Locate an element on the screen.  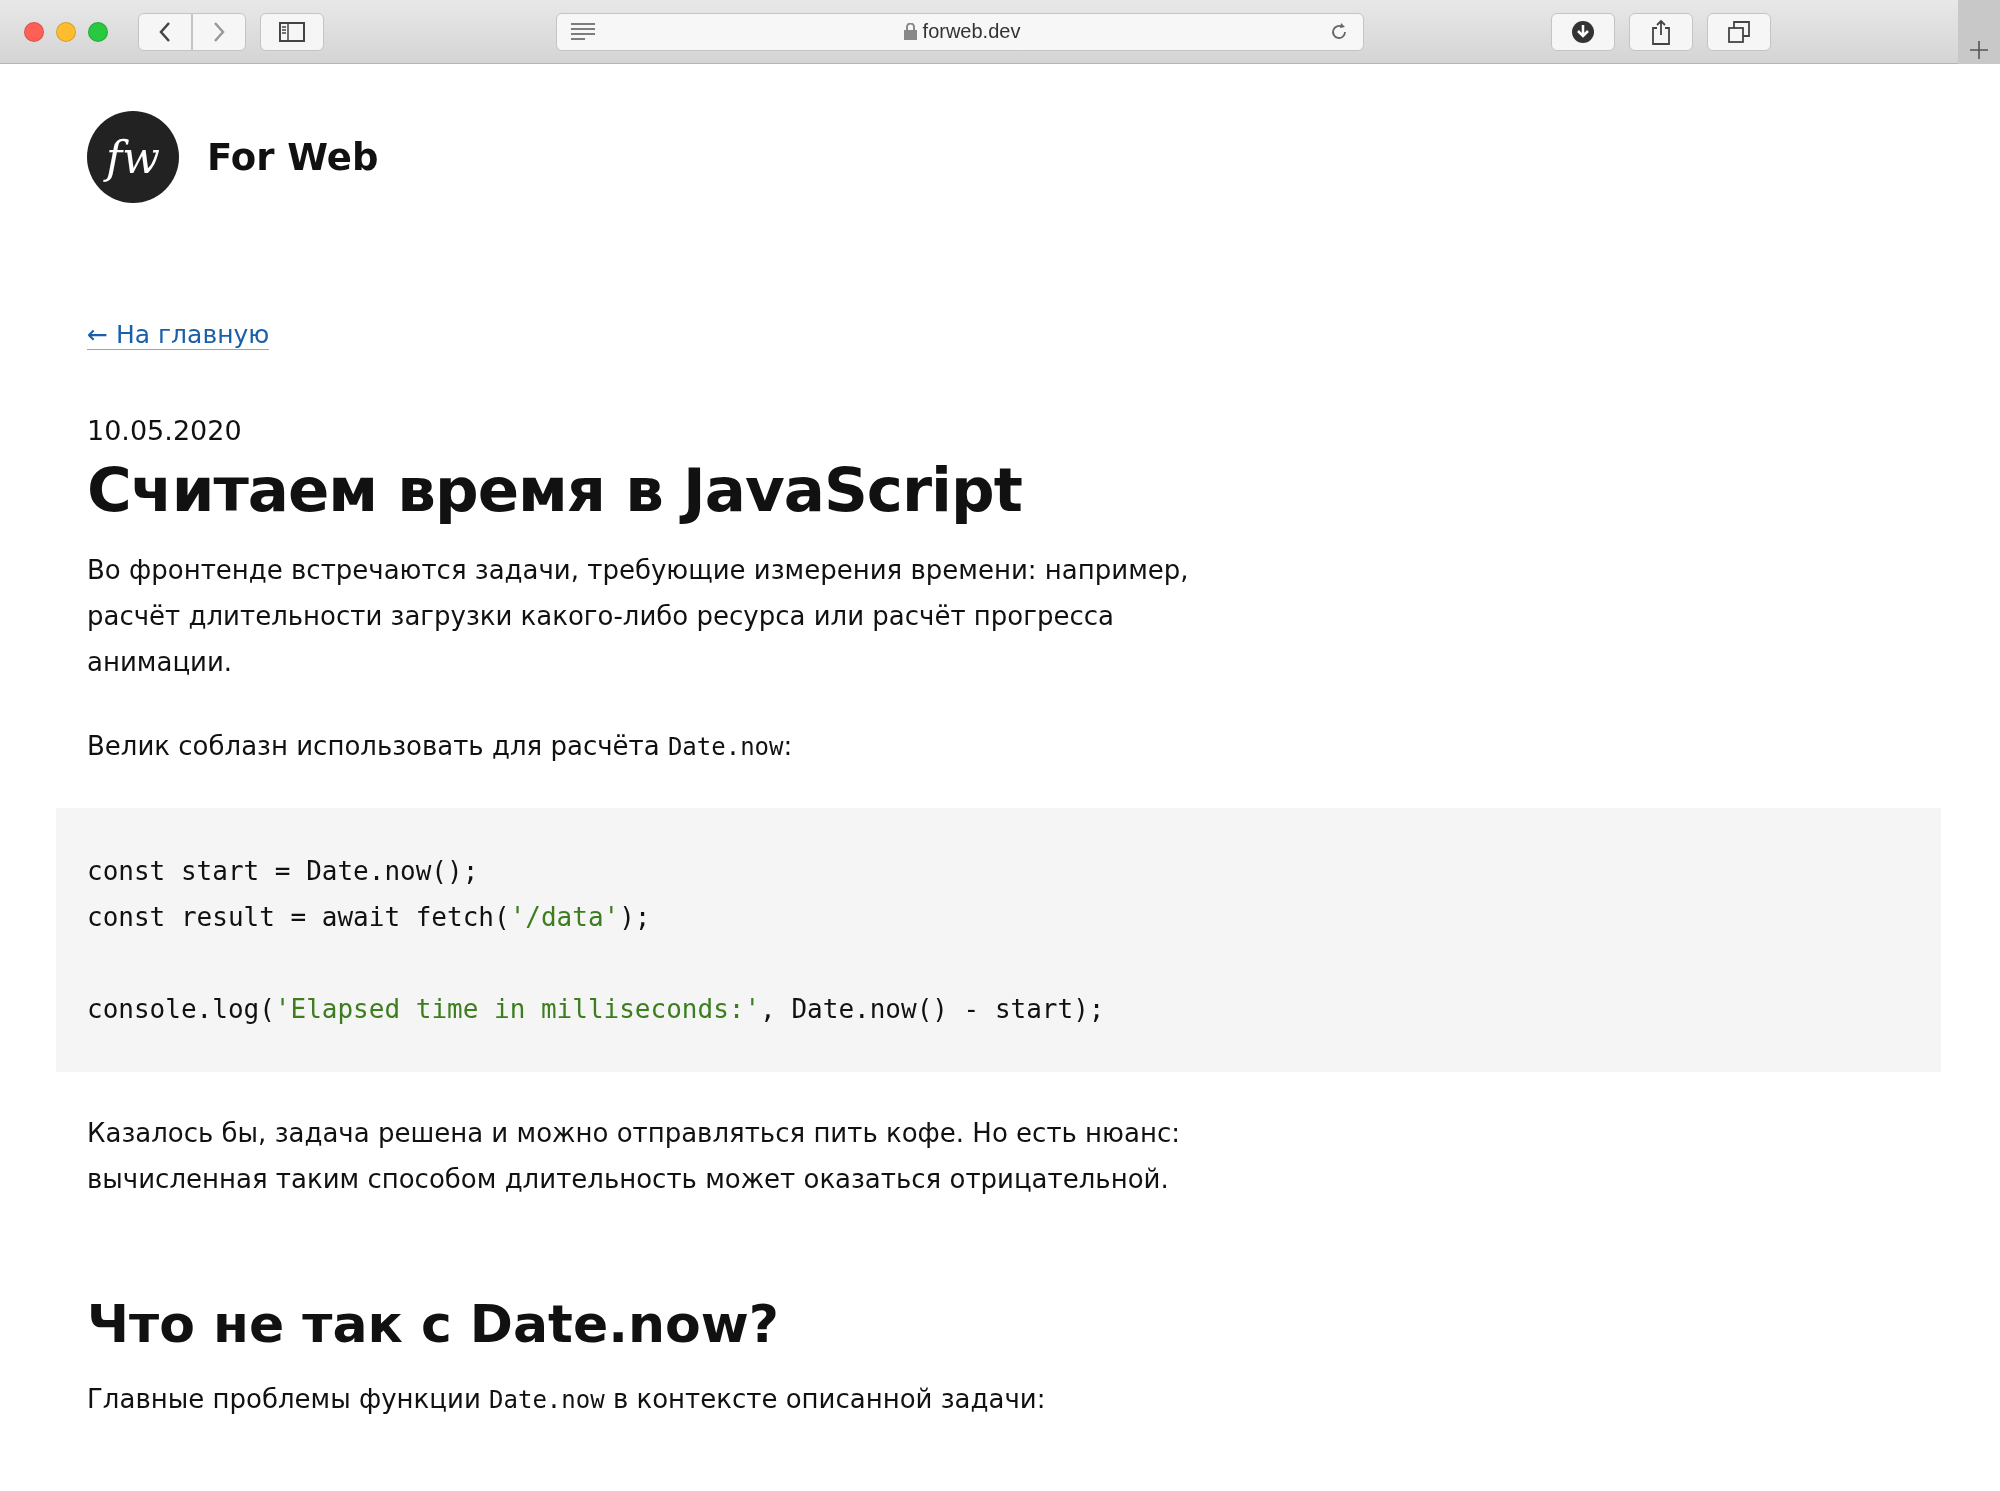
paragraph: Во фронтенде встречаются задачи, требующие измерения времени: например, расчёт длительности загрузки какого-либо ресурса или расчёт прогресса анимации. is located at coordinates (638, 616).